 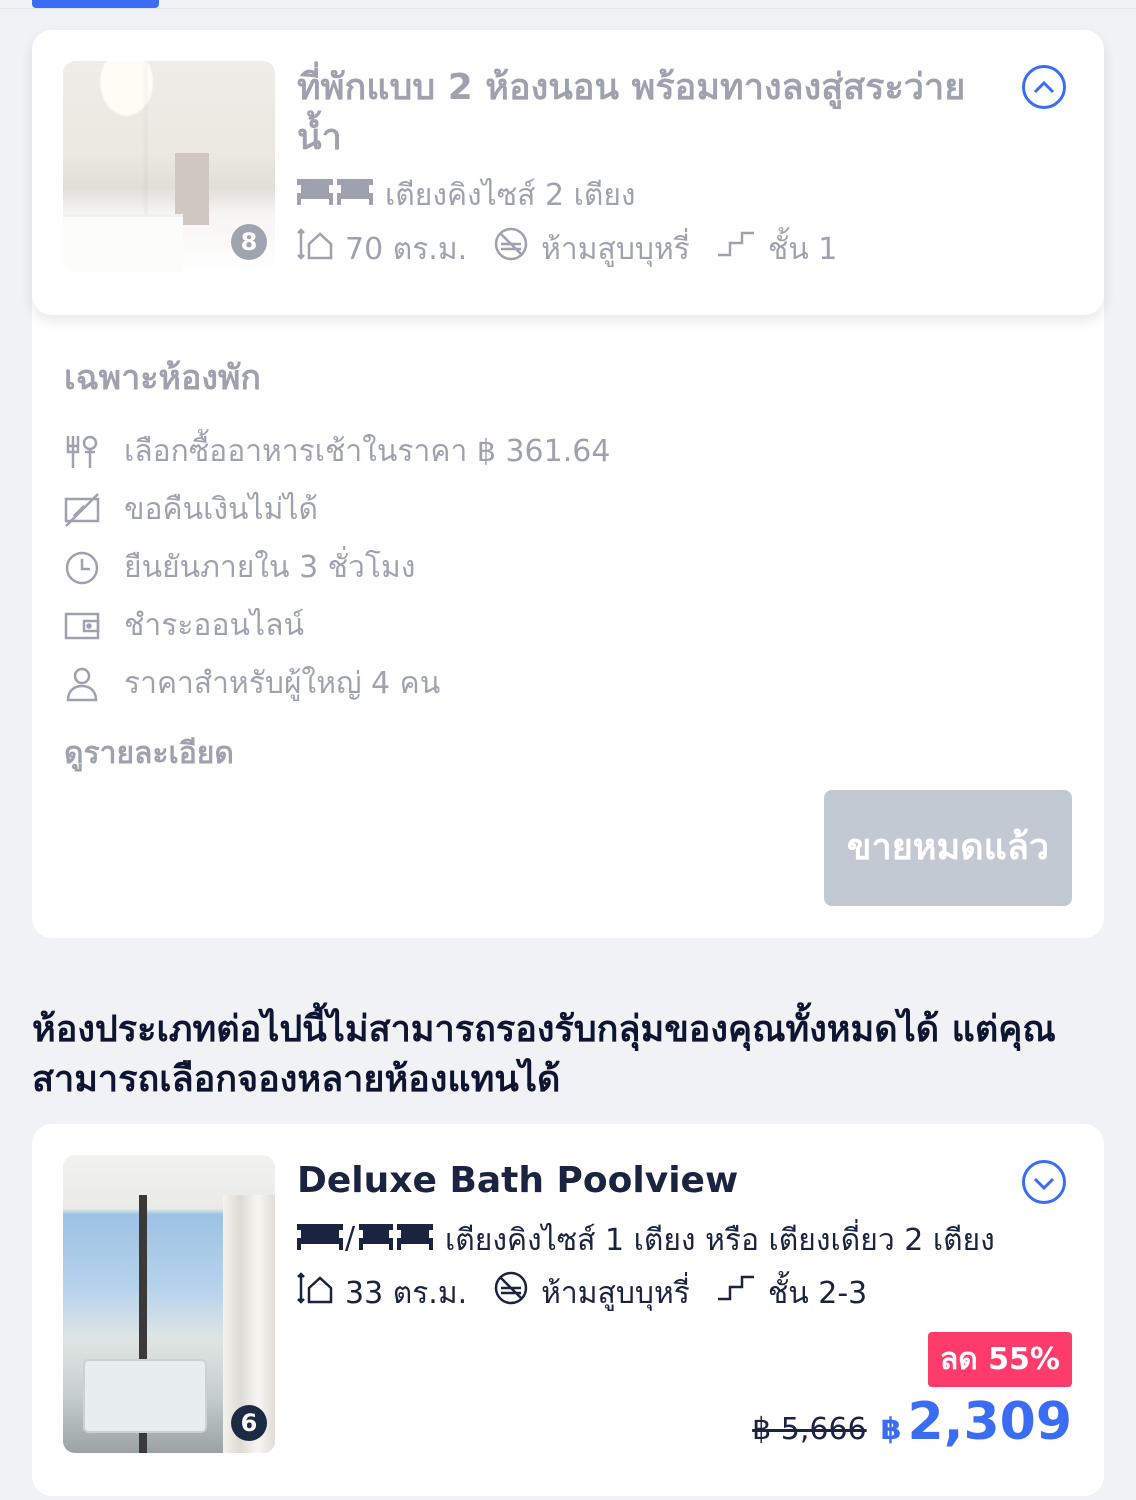 I want to click on expand-chevron-button, so click(x=1044, y=1182).